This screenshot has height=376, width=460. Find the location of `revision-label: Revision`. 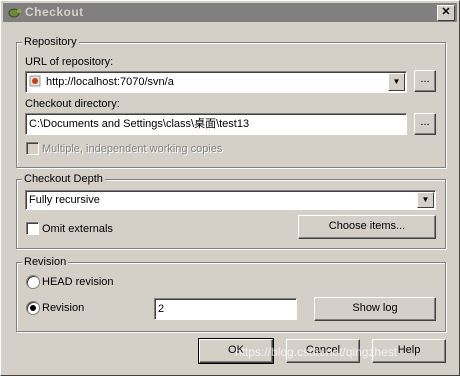

revision-label: Revision is located at coordinates (63, 308).